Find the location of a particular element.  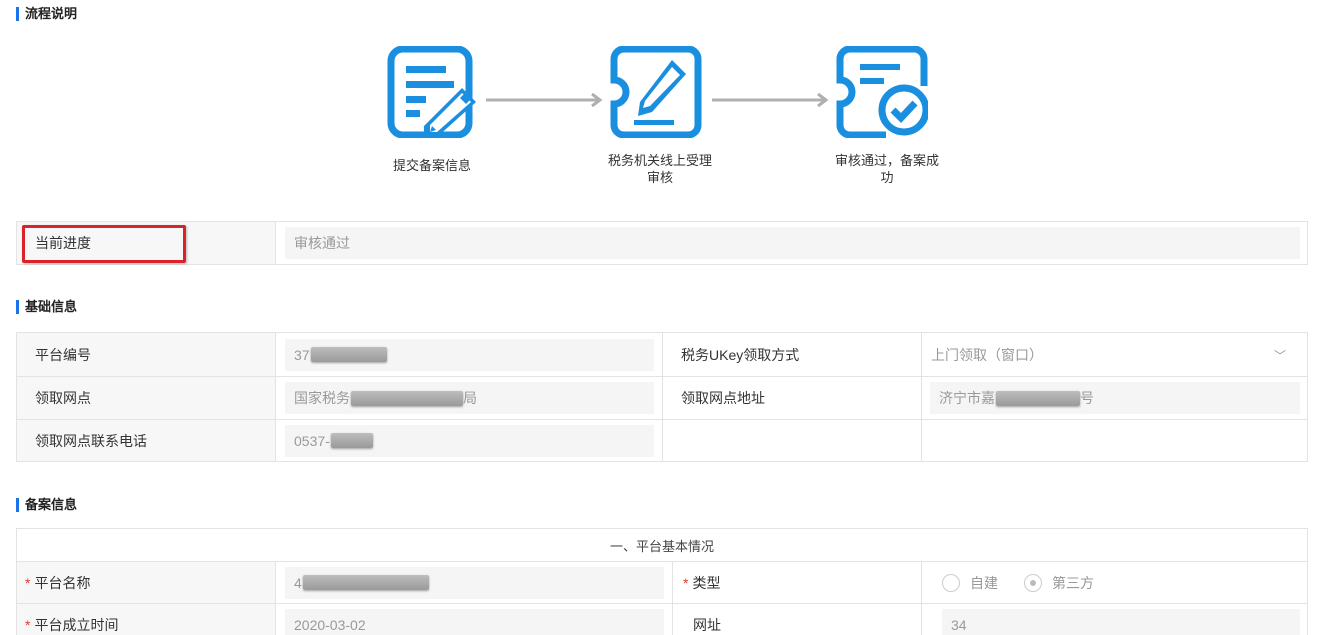

url-field: 34 is located at coordinates (1121, 621).